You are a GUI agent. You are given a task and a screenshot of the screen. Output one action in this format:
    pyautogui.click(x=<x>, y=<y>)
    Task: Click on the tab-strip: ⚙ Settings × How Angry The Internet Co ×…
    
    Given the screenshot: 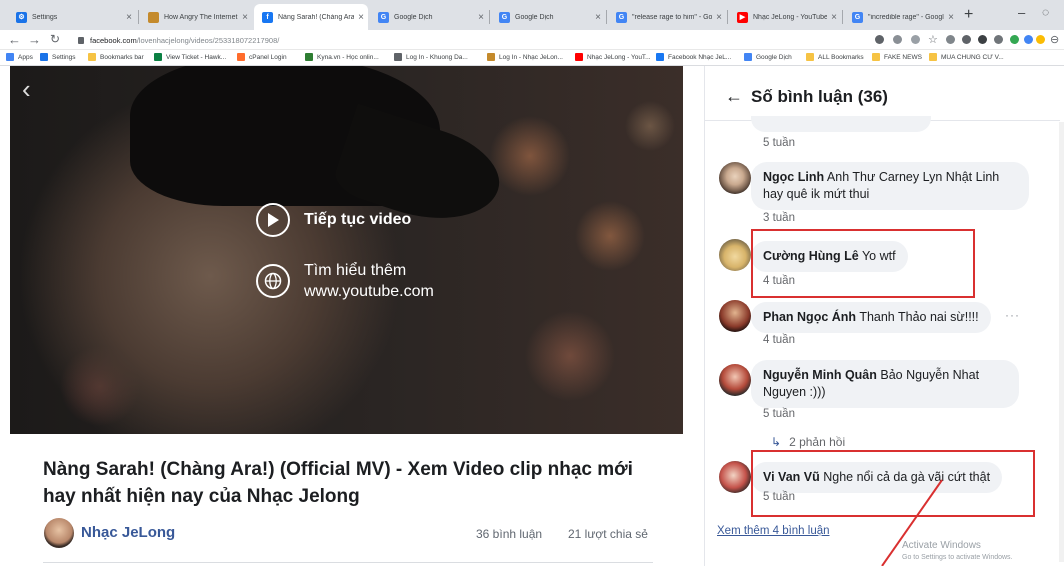 What is the action you would take?
    pyautogui.click(x=532, y=15)
    